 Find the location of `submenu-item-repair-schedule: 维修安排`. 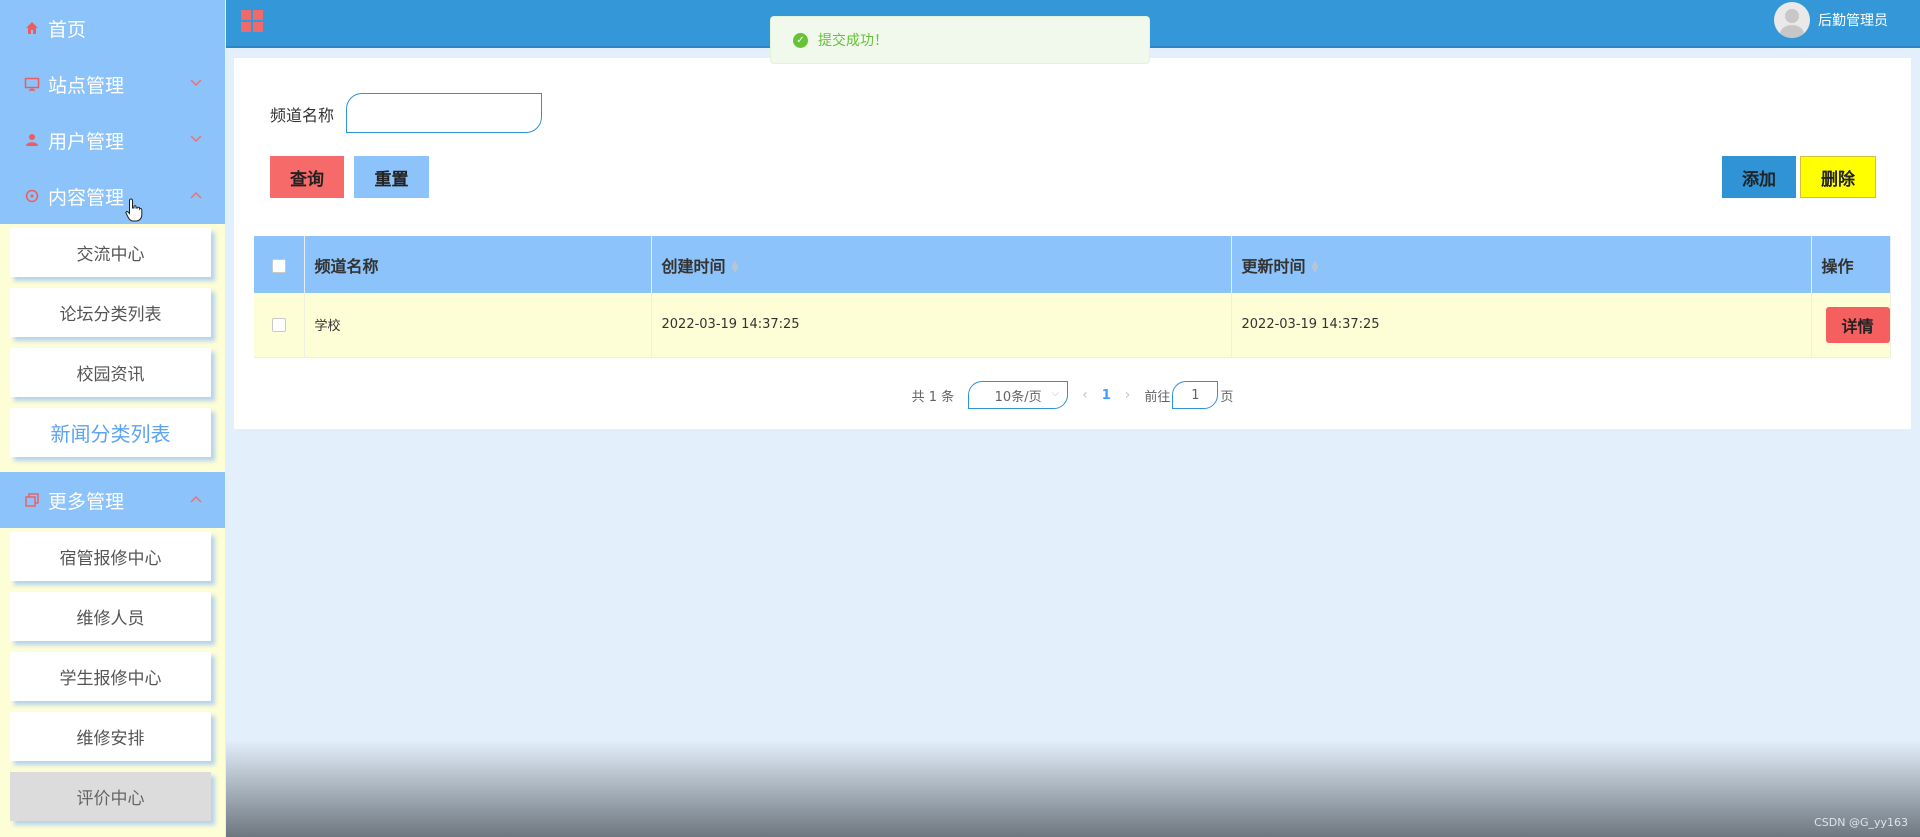

submenu-item-repair-schedule: 维修安排 is located at coordinates (110, 736).